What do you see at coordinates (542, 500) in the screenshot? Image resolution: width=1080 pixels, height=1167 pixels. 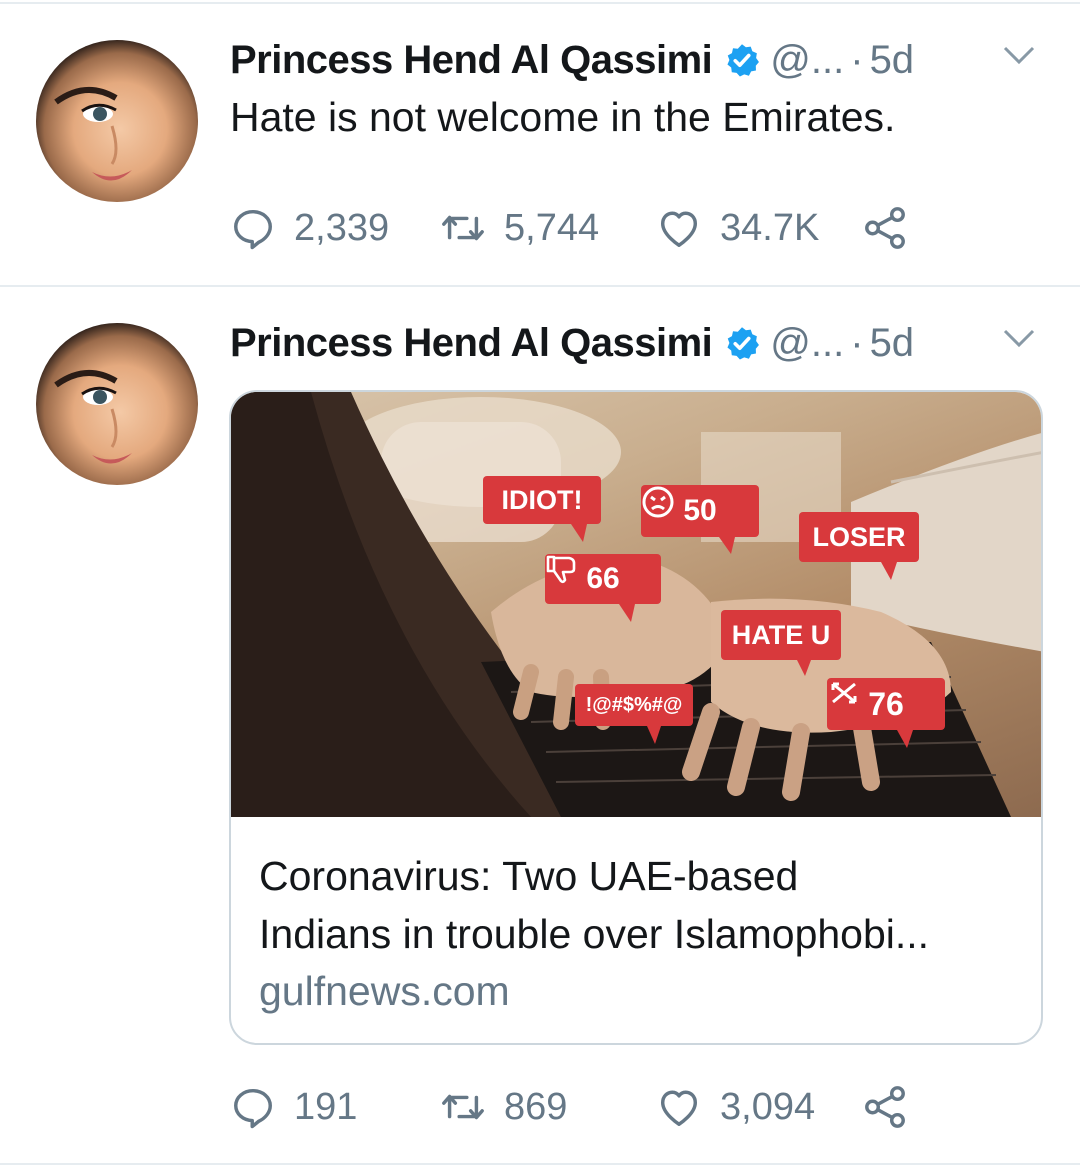 I see `bubble-idiot: IDIOT!` at bounding box center [542, 500].